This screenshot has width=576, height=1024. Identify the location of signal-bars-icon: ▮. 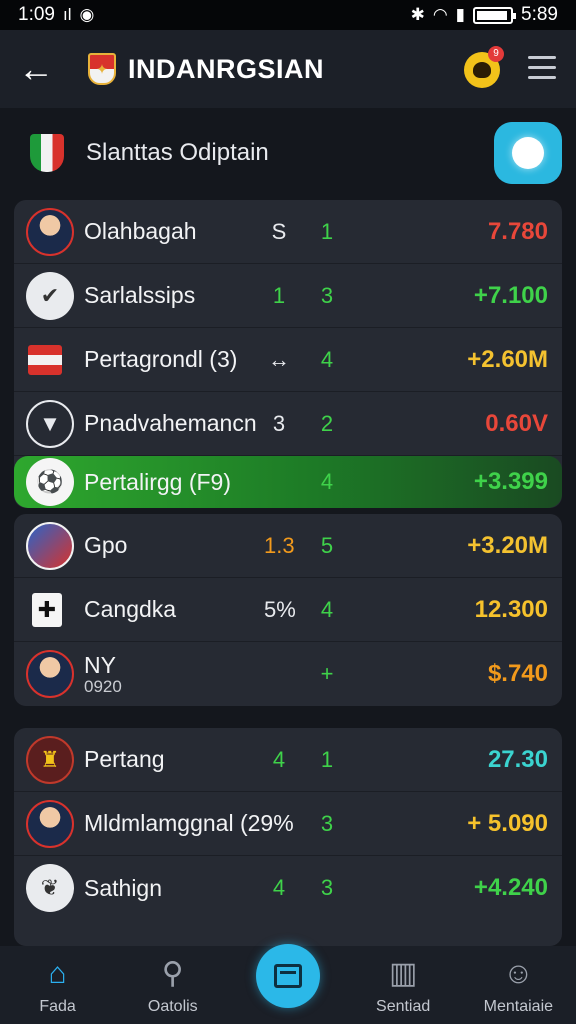
(460, 14).